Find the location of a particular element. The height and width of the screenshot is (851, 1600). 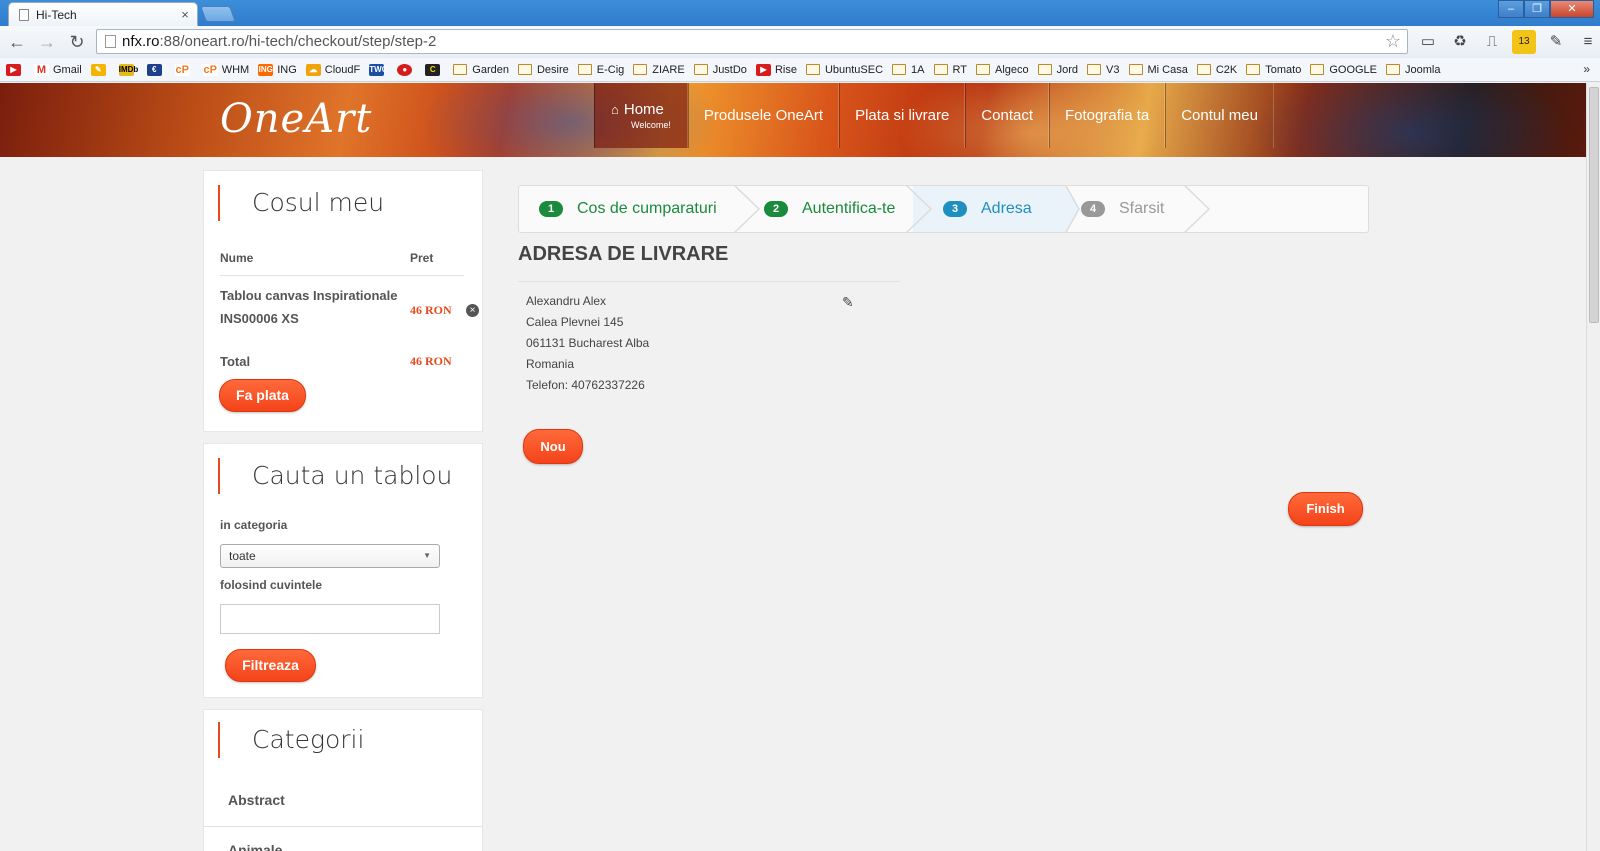

bookmark-item: cP WHM is located at coordinates (225, 69).